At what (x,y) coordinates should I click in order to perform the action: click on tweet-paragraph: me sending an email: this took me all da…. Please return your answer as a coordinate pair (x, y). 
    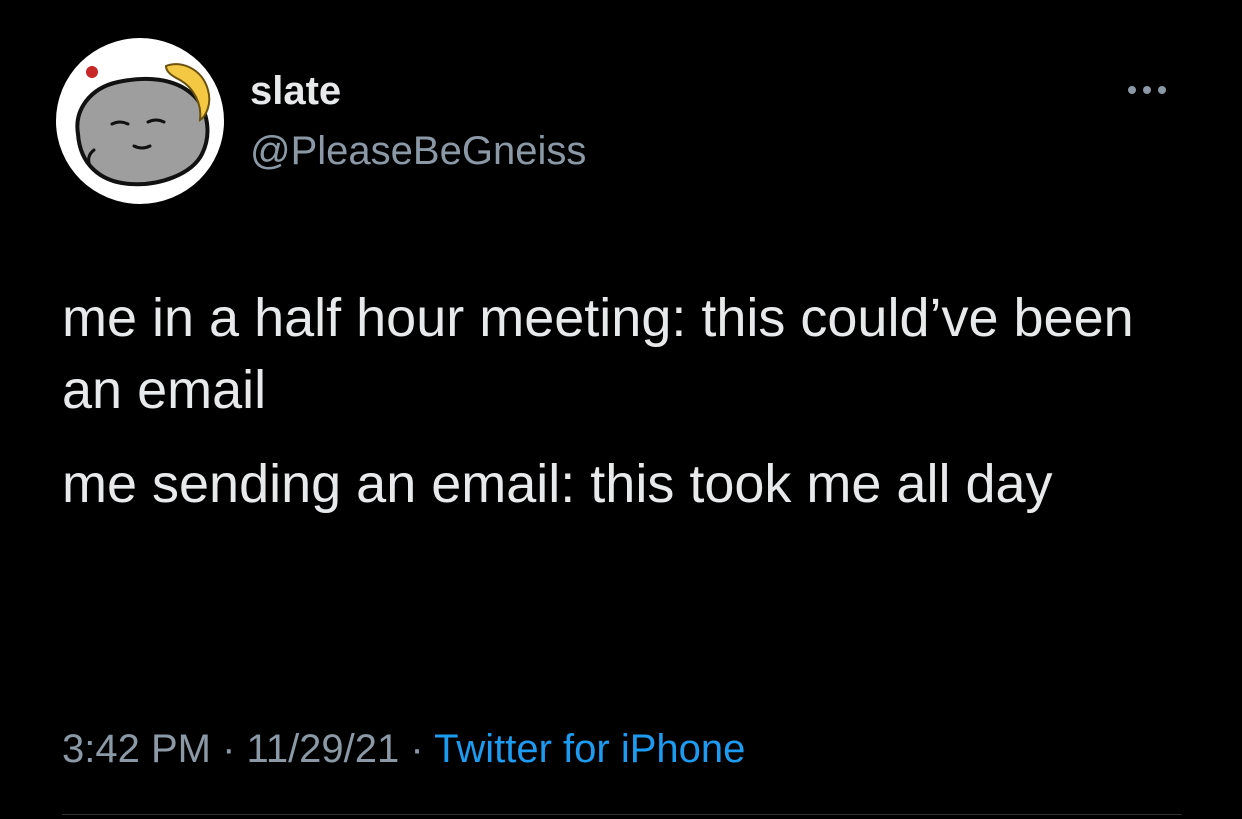
    Looking at the image, I should click on (557, 484).